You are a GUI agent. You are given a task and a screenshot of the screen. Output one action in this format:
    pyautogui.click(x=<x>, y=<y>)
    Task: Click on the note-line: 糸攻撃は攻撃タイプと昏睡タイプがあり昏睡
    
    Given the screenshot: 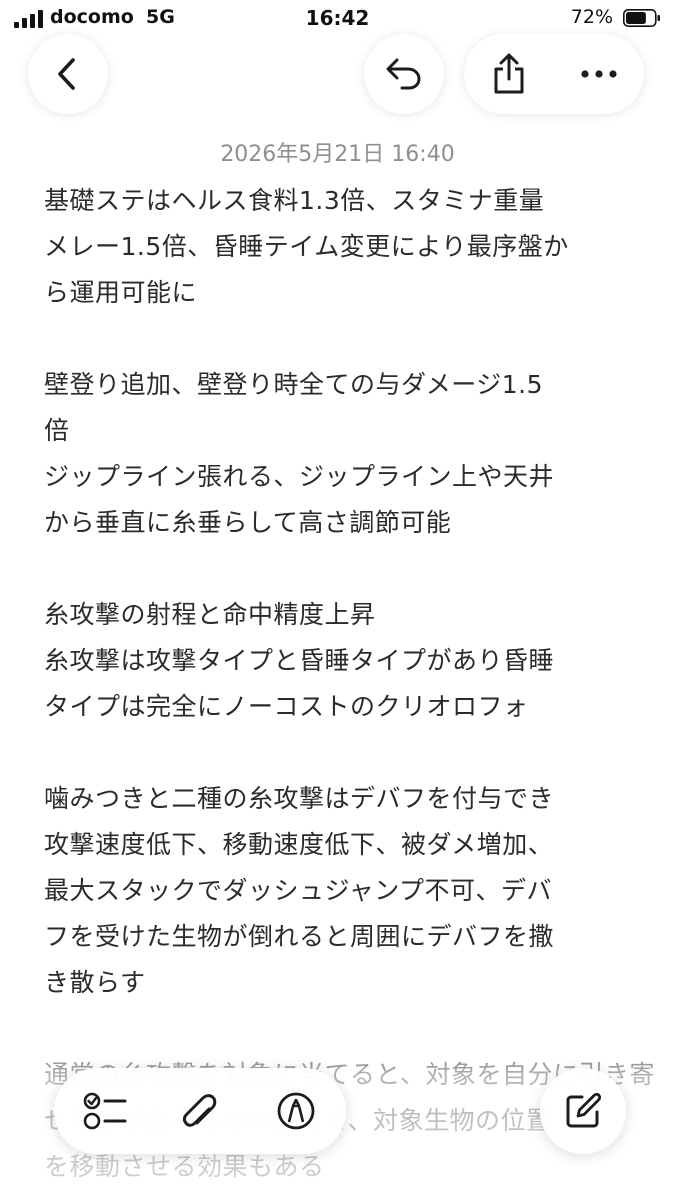 What is the action you would take?
    pyautogui.click(x=299, y=660)
    